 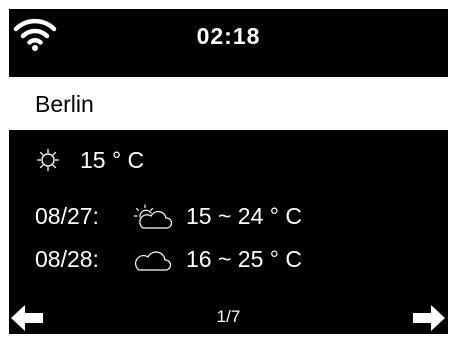 I want to click on current-temperature: 15 ° C, so click(x=112, y=160).